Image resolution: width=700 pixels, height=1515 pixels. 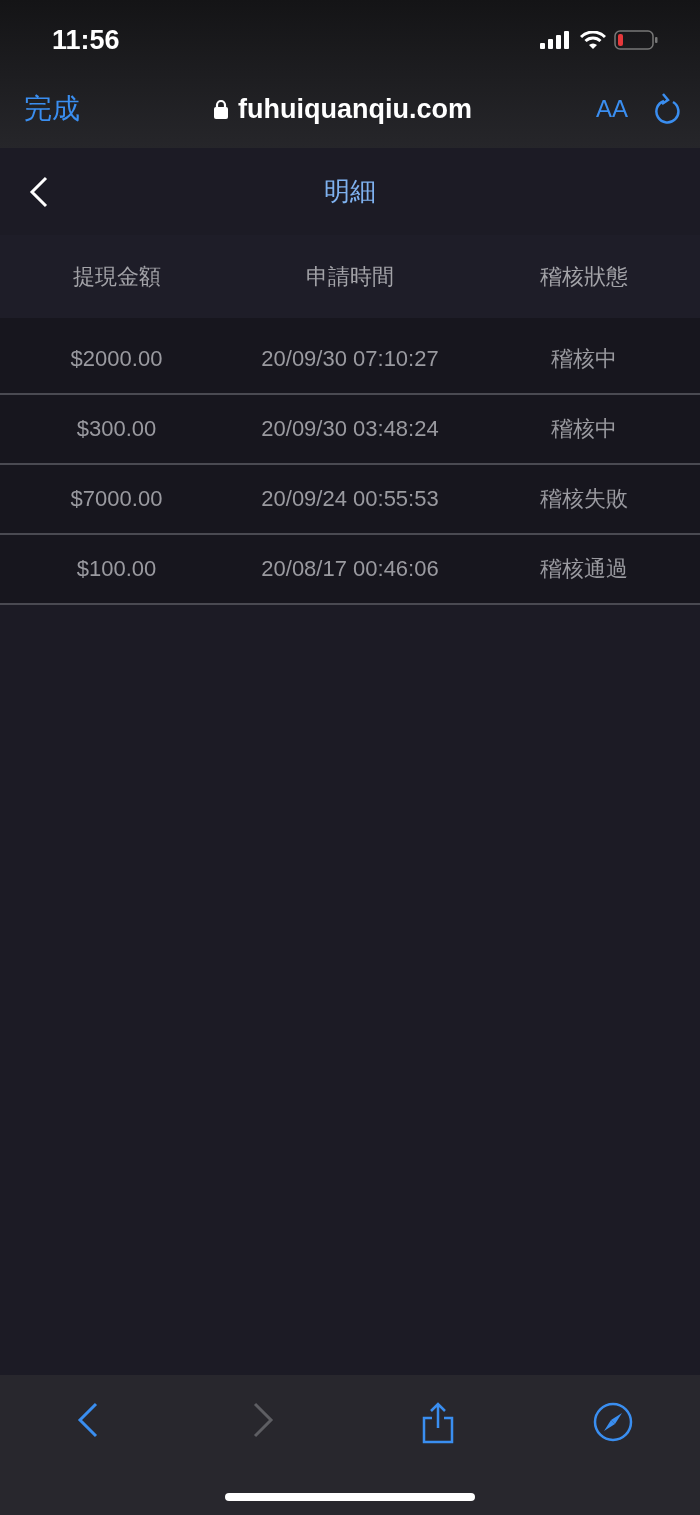 What do you see at coordinates (116, 499) in the screenshot?
I see `amount-cell: $7000.00` at bounding box center [116, 499].